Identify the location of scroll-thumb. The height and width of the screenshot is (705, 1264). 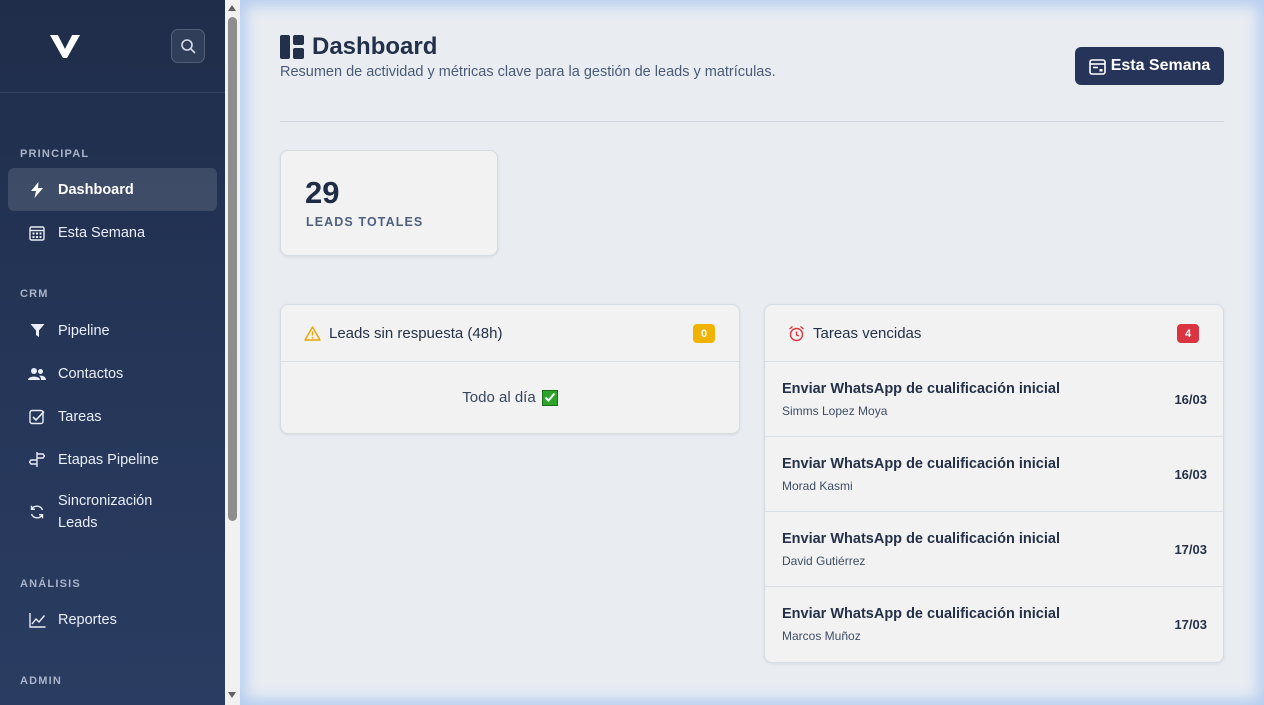
(232, 269).